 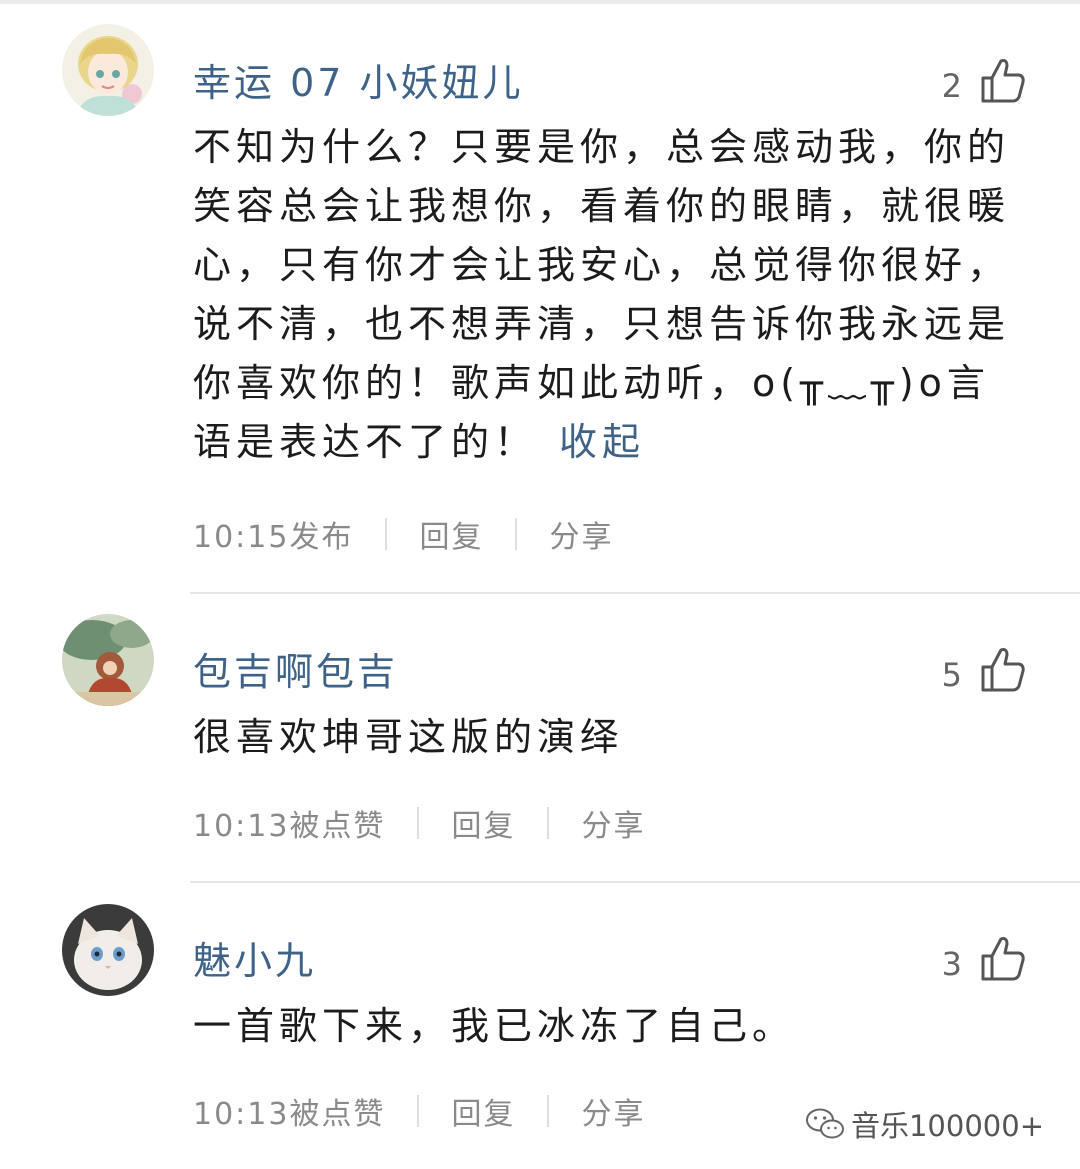 What do you see at coordinates (273, 537) in the screenshot?
I see `comment-time: 10:15发布` at bounding box center [273, 537].